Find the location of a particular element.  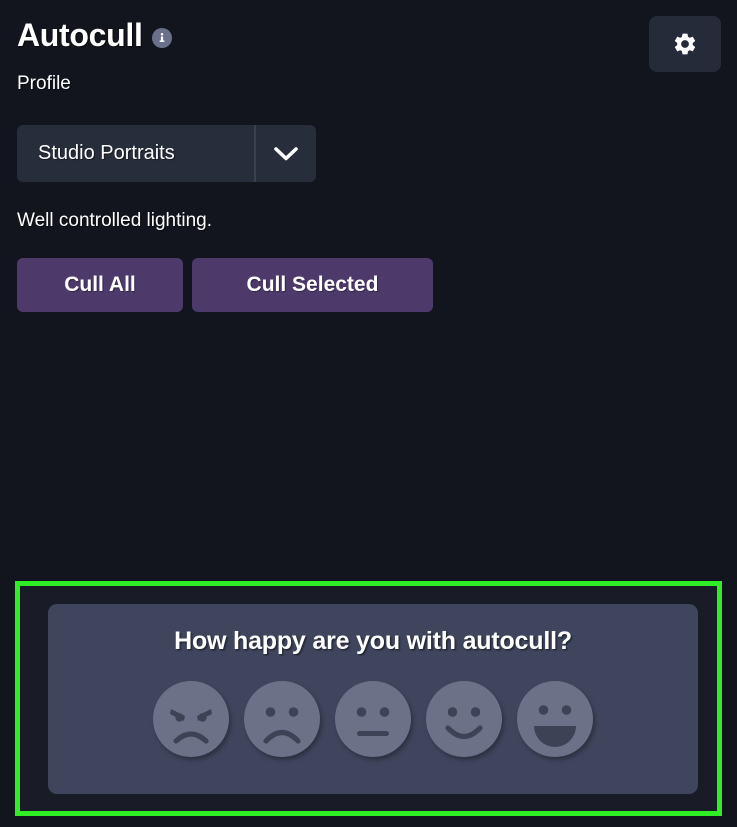

chevron-down-icon is located at coordinates (286, 153).